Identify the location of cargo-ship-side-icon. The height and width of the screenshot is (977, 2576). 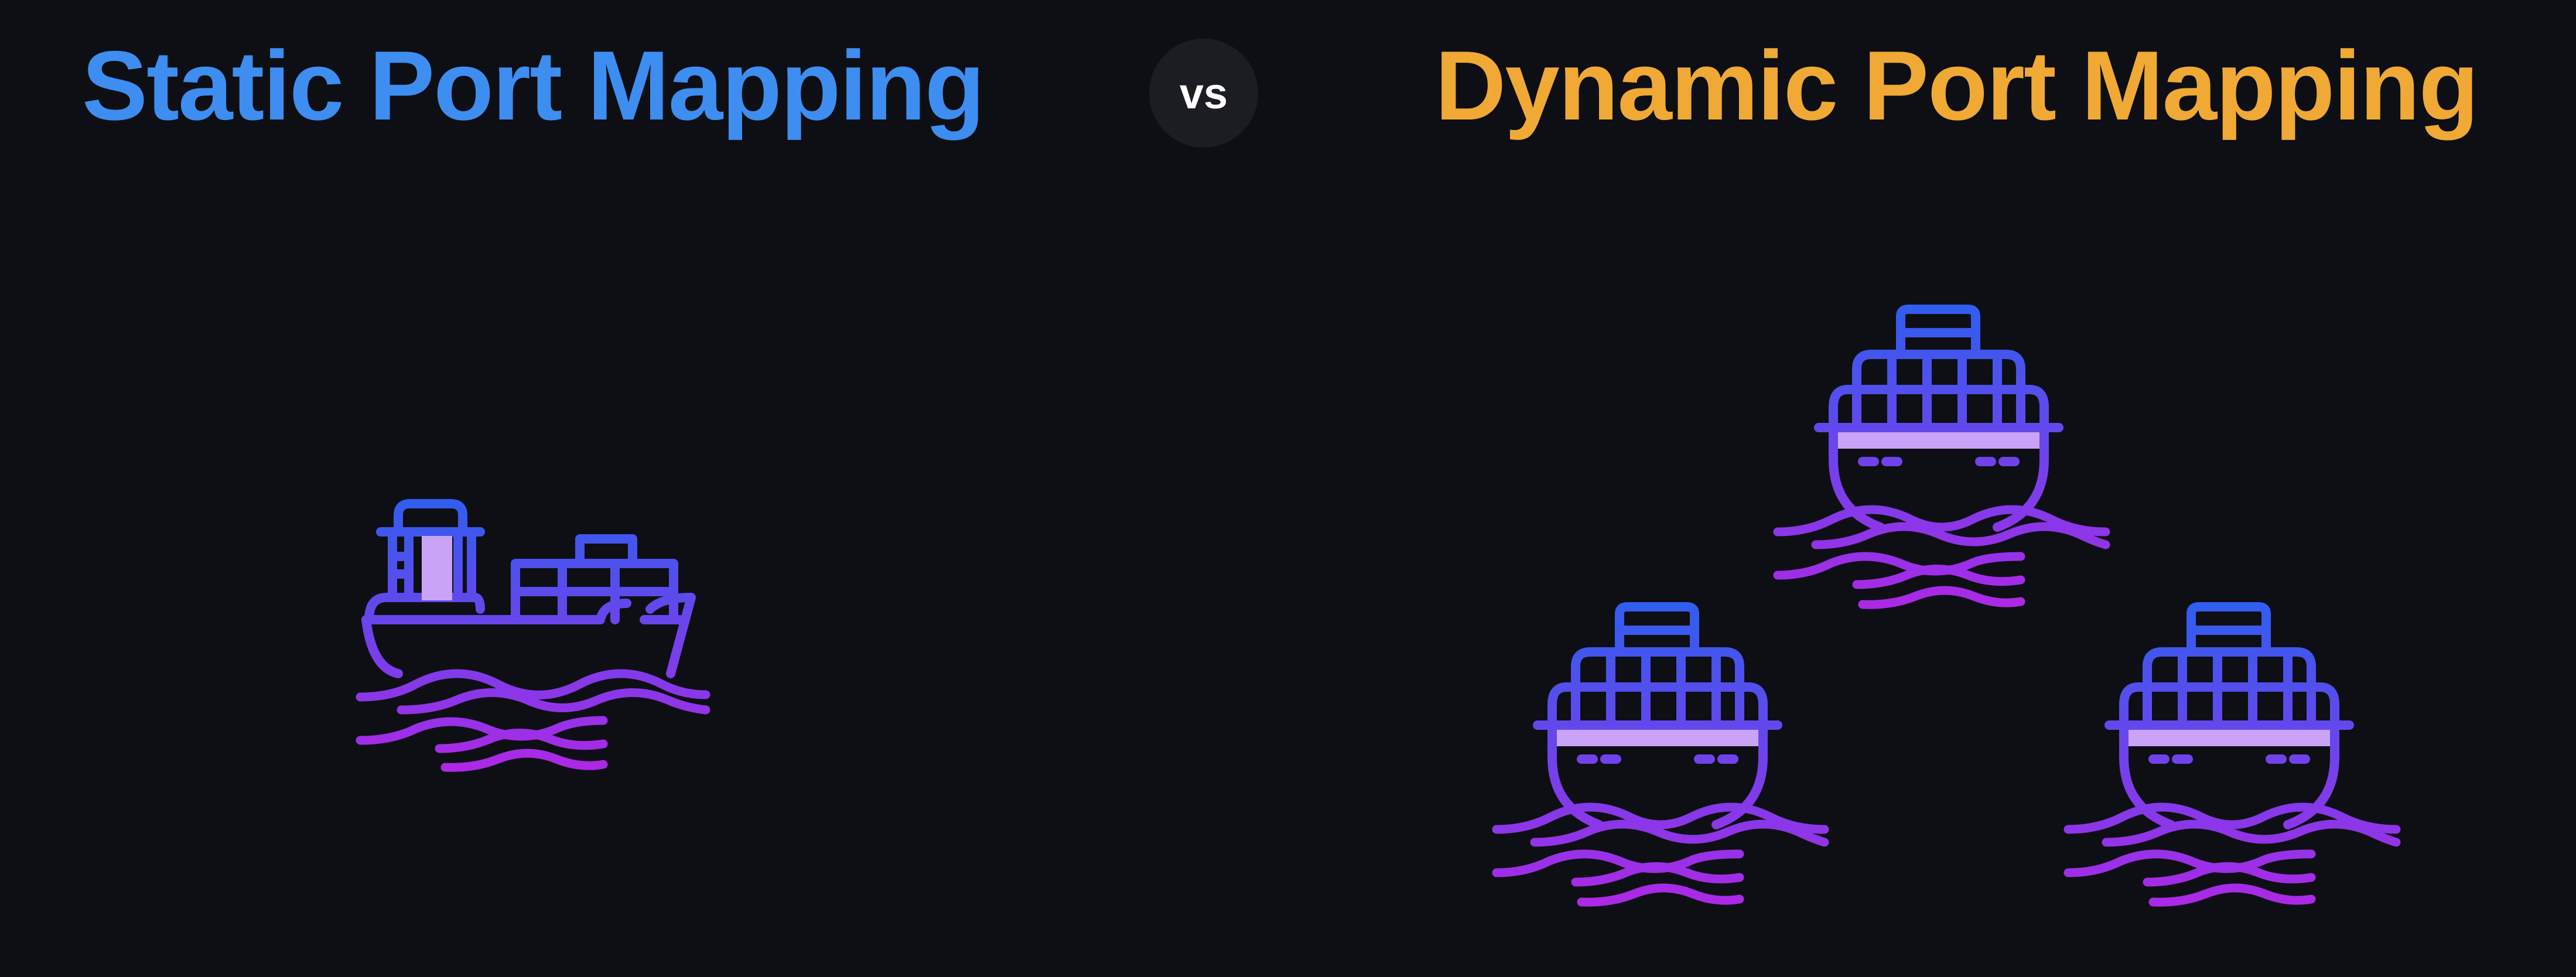
(533, 635).